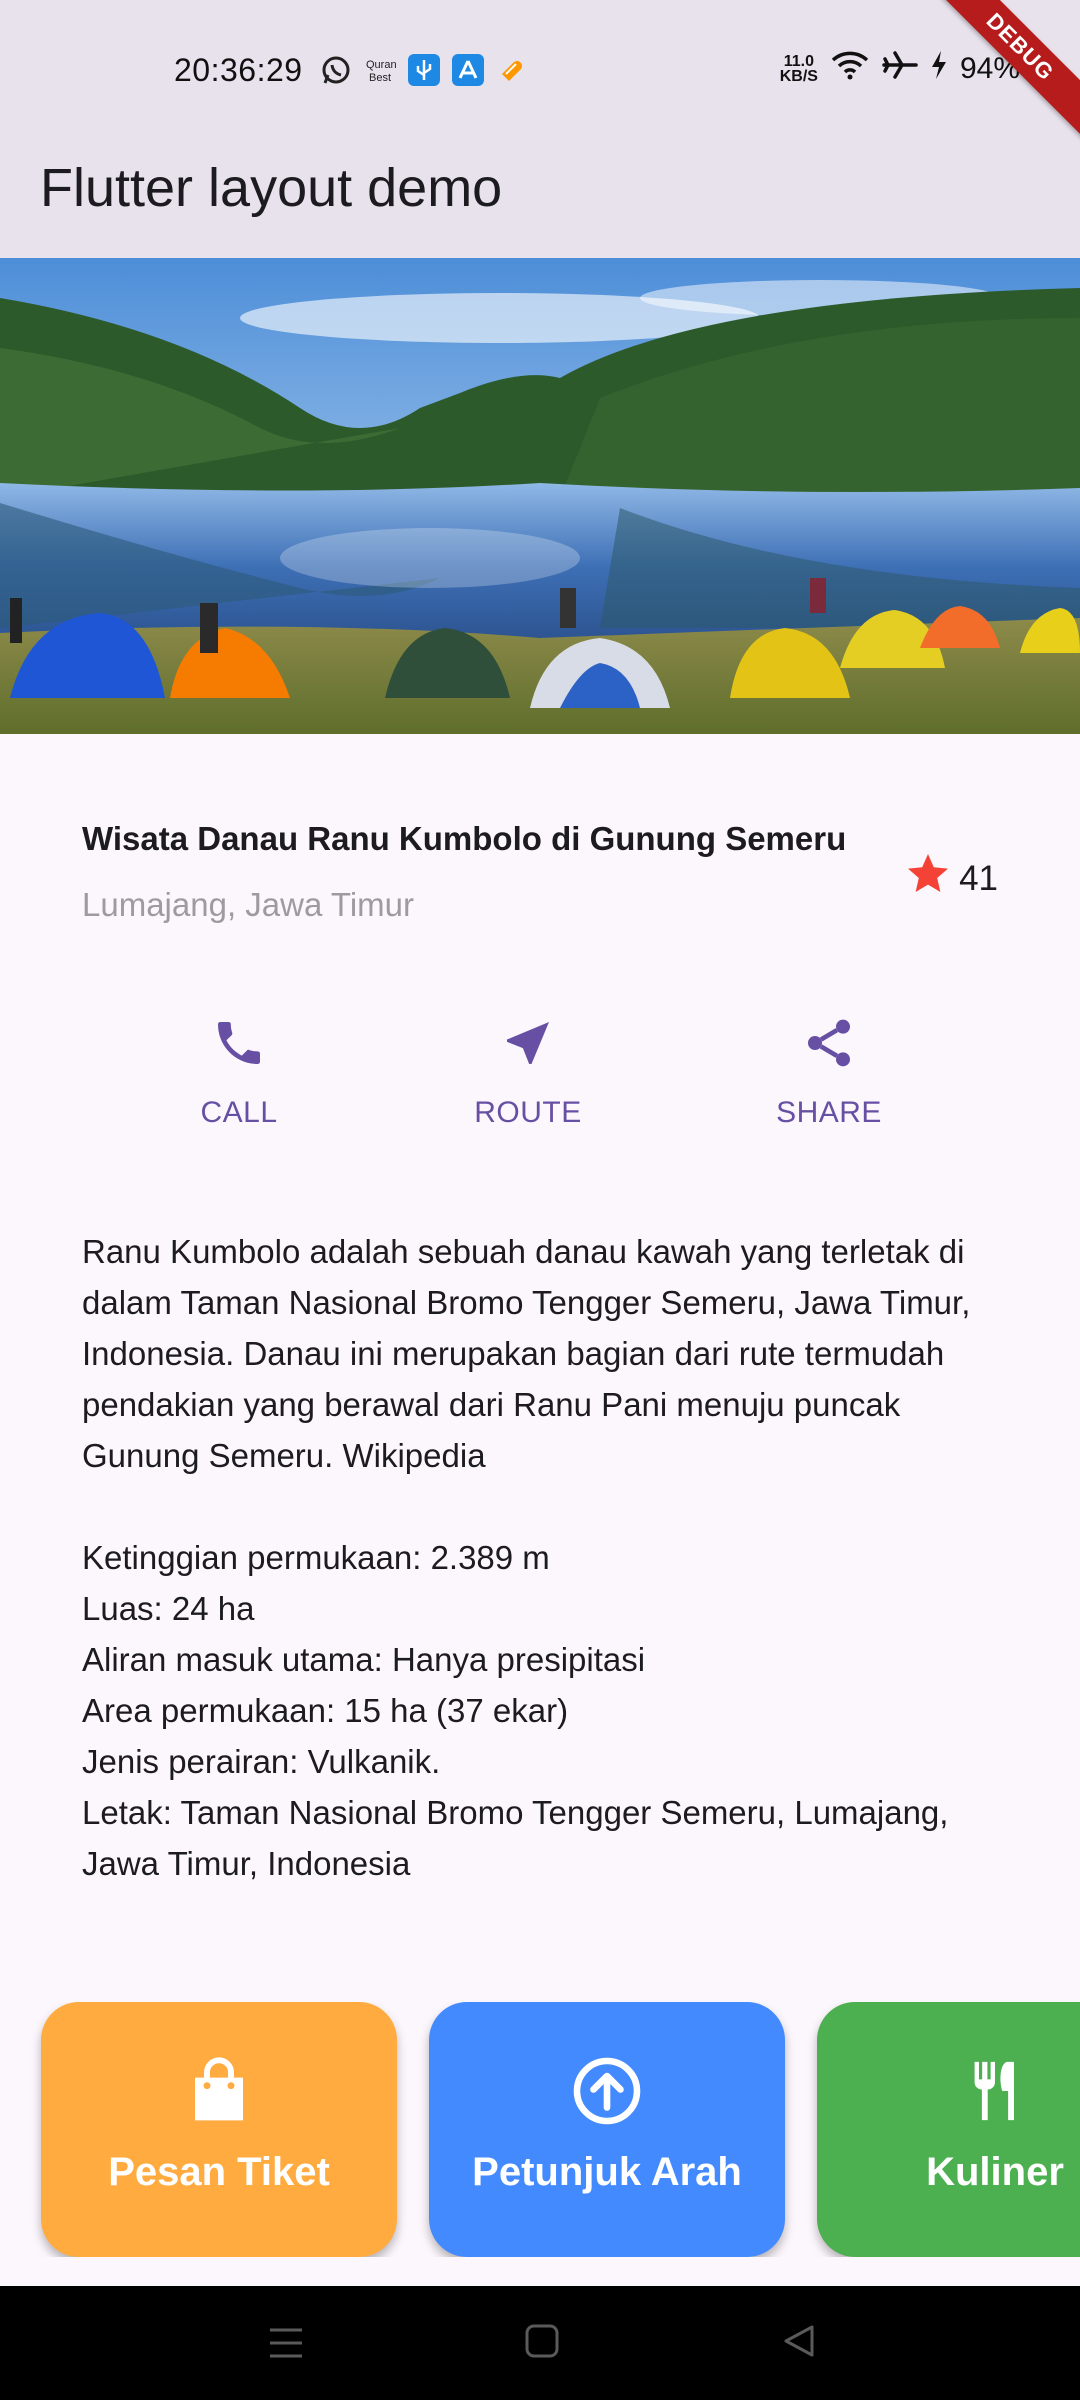  What do you see at coordinates (540, 201) in the screenshot?
I see `app-bar: Flutter layout demo` at bounding box center [540, 201].